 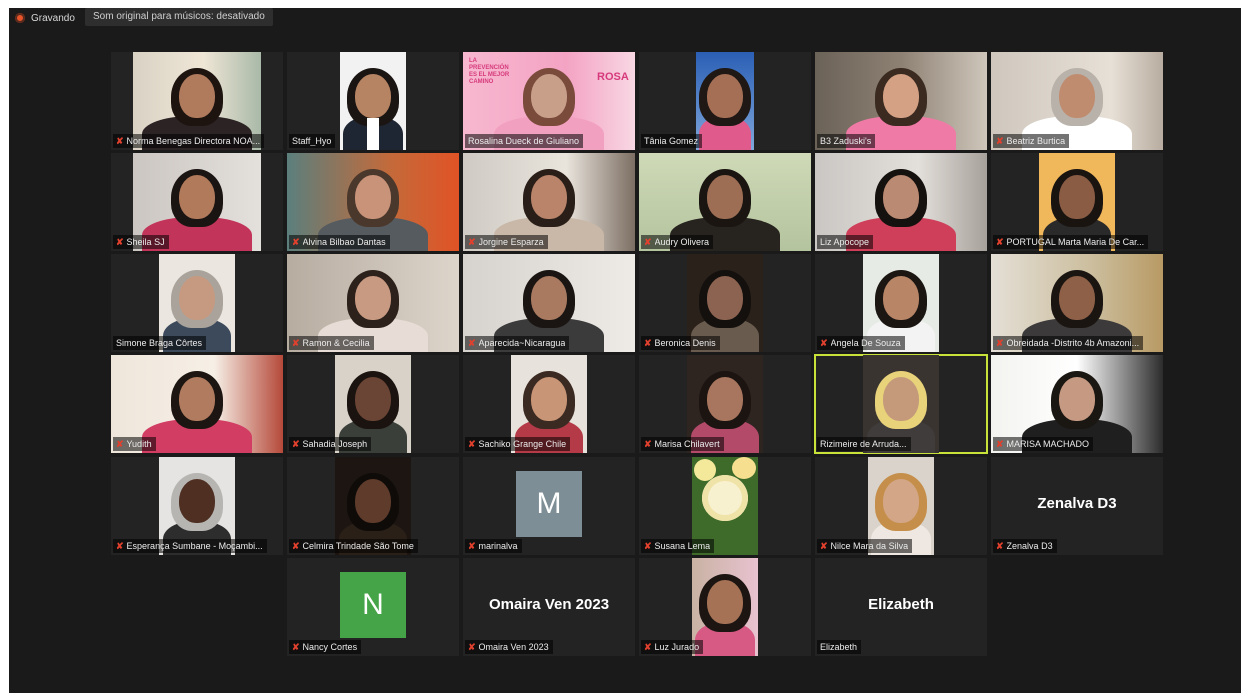 What do you see at coordinates (498, 546) in the screenshot?
I see `participant-name: marinalva` at bounding box center [498, 546].